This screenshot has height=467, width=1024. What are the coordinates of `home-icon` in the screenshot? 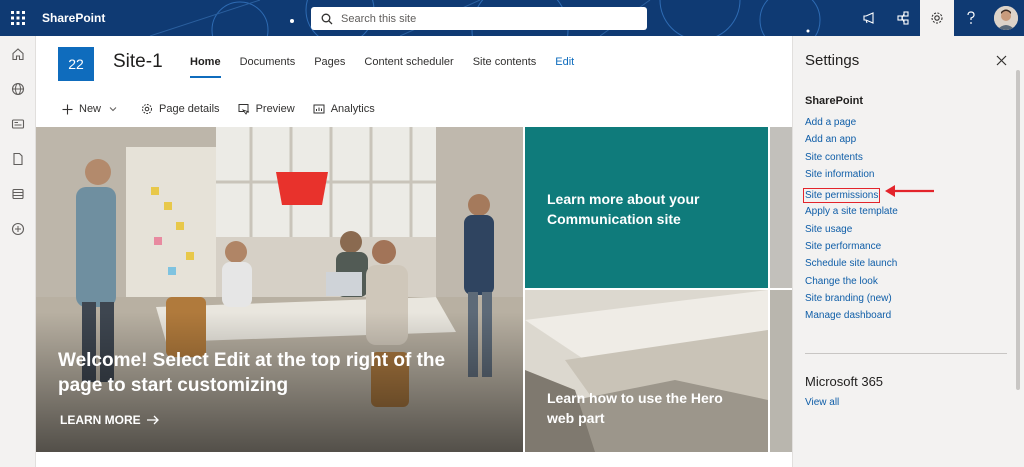 It's located at (18, 53).